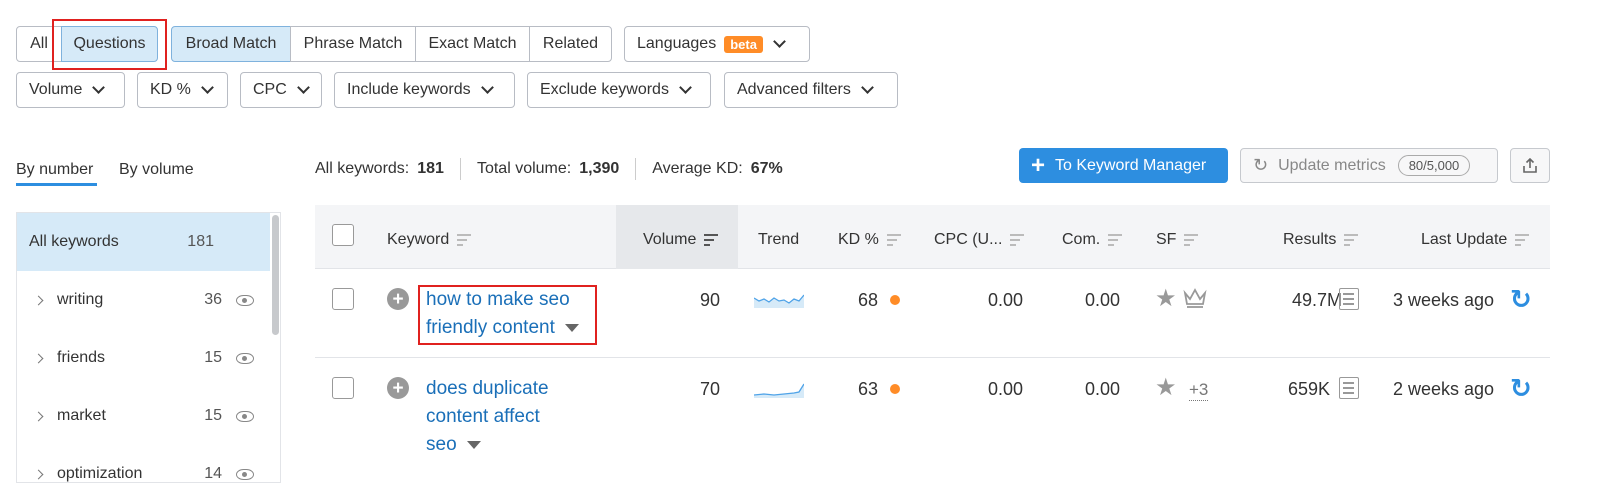  What do you see at coordinates (156, 170) in the screenshot?
I see `tab-by-volume: By volume` at bounding box center [156, 170].